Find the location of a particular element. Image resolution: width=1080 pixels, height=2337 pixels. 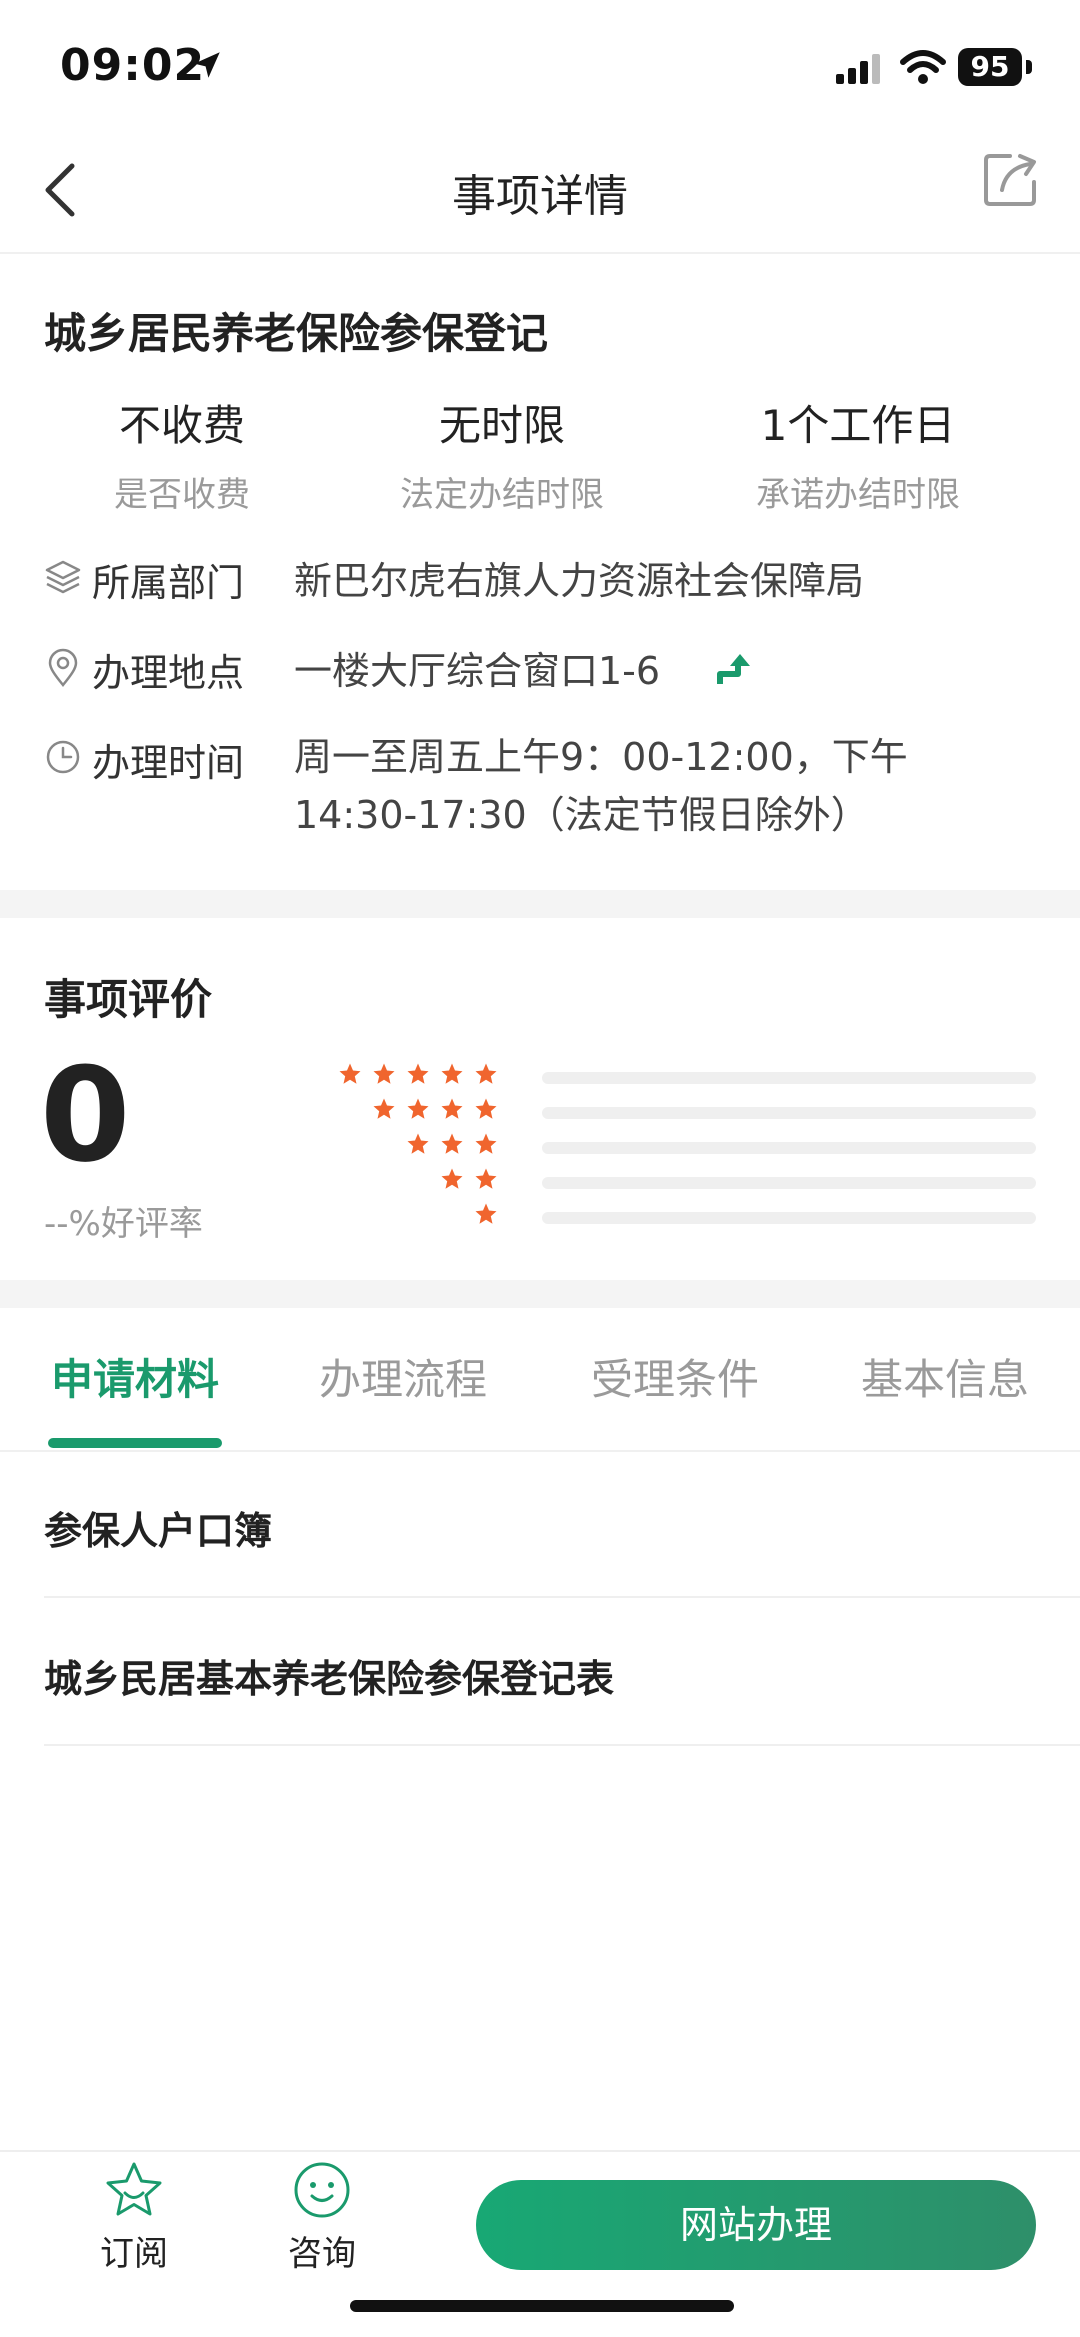

status-time: 09:02 is located at coordinates (133, 65).